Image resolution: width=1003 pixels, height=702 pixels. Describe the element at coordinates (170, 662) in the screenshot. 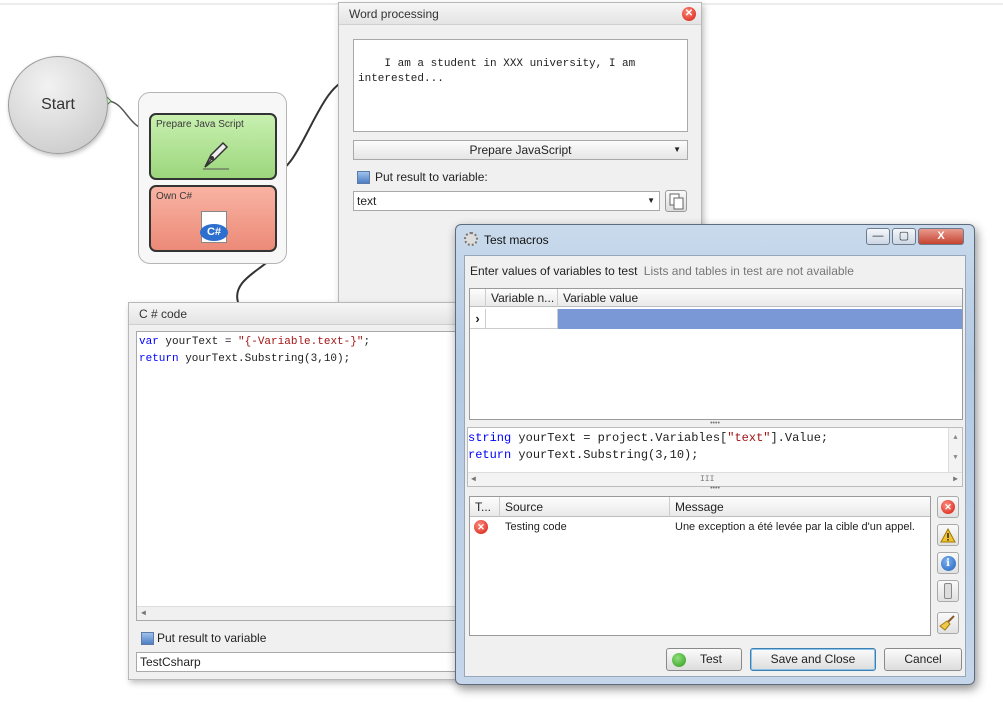

I see `variable-input-value: TestCsharp` at that location.